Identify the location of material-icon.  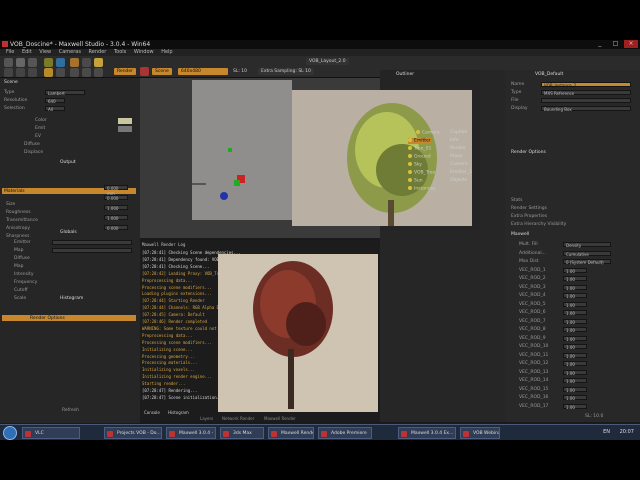
(32, 72).